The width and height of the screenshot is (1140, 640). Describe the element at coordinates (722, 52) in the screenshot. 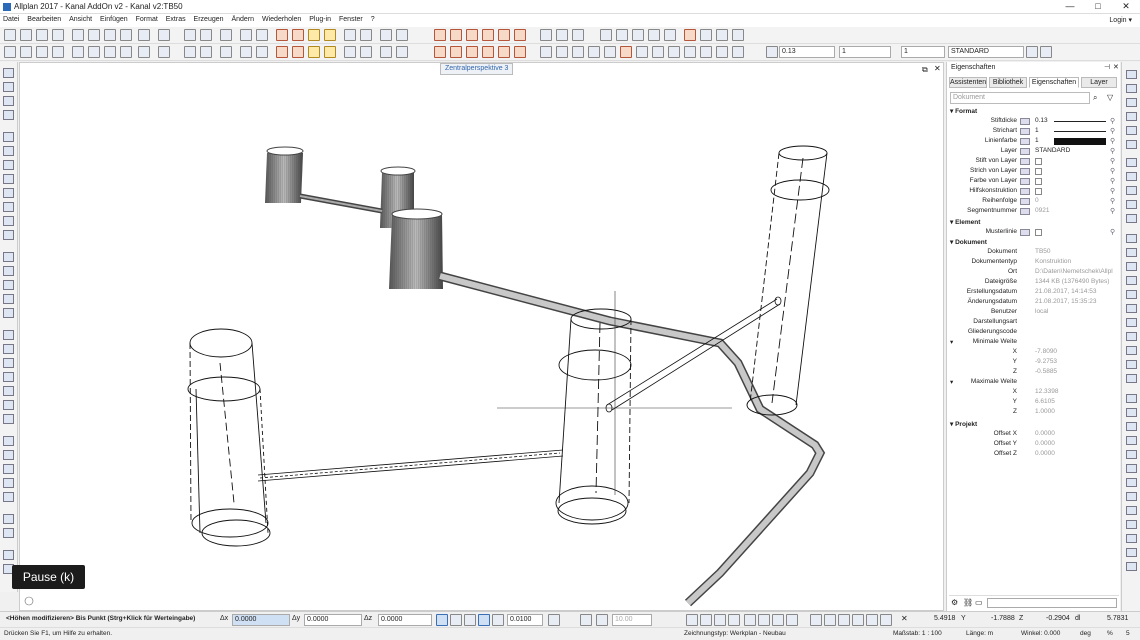

I see `attribute-icon` at that location.